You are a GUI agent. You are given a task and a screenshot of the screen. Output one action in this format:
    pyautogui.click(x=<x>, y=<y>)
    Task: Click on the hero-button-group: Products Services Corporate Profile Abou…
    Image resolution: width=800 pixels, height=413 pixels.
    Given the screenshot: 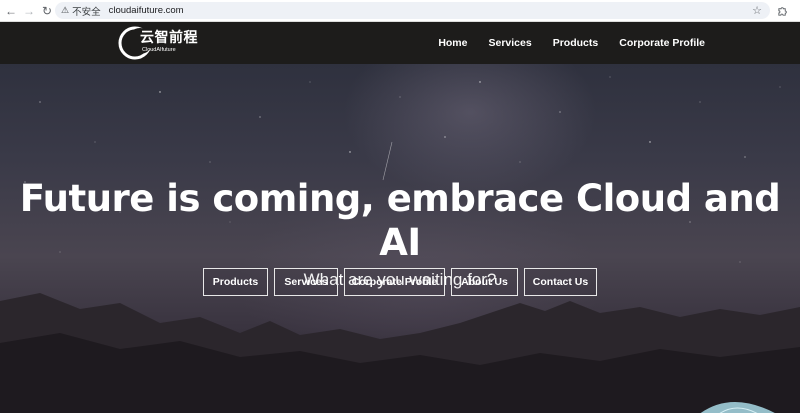 What is the action you would take?
    pyautogui.click(x=400, y=282)
    